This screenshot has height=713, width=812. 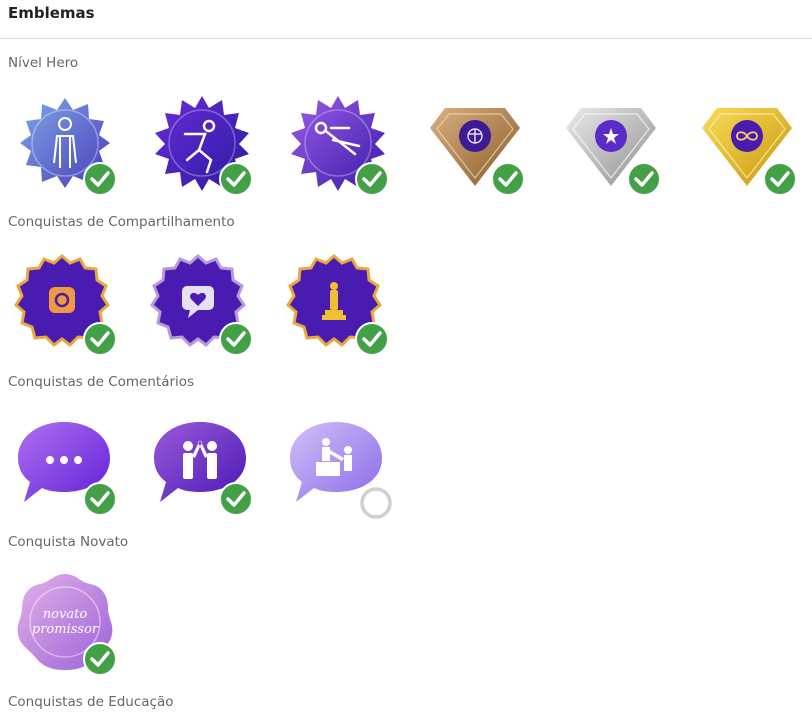 What do you see at coordinates (406, 19) in the screenshot?
I see `page-header: Emblemas` at bounding box center [406, 19].